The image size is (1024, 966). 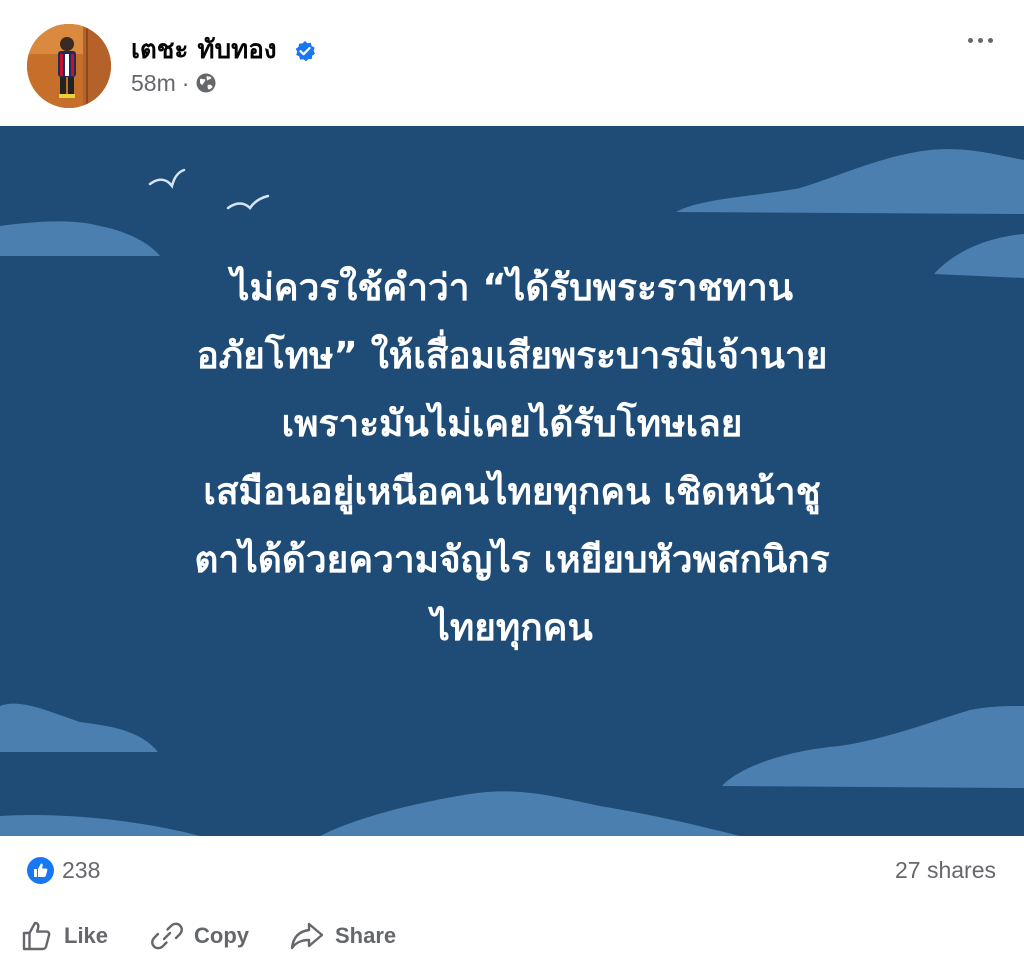 I want to click on author-avatar, so click(x=69, y=66).